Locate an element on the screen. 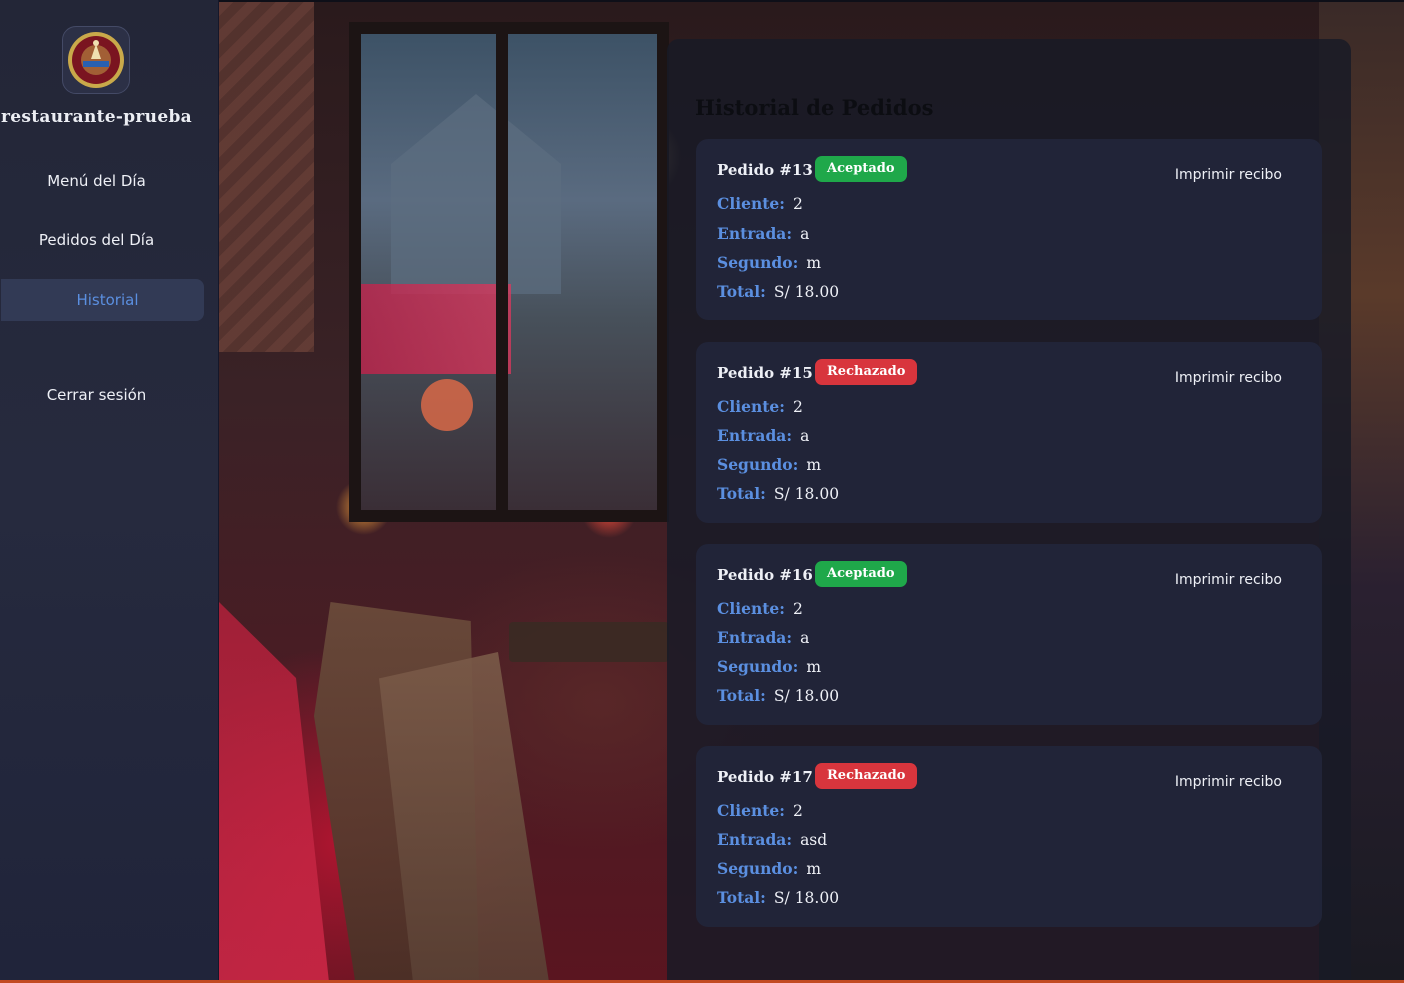 The image size is (1404, 983). order-number: Pedido #15 is located at coordinates (765, 373).